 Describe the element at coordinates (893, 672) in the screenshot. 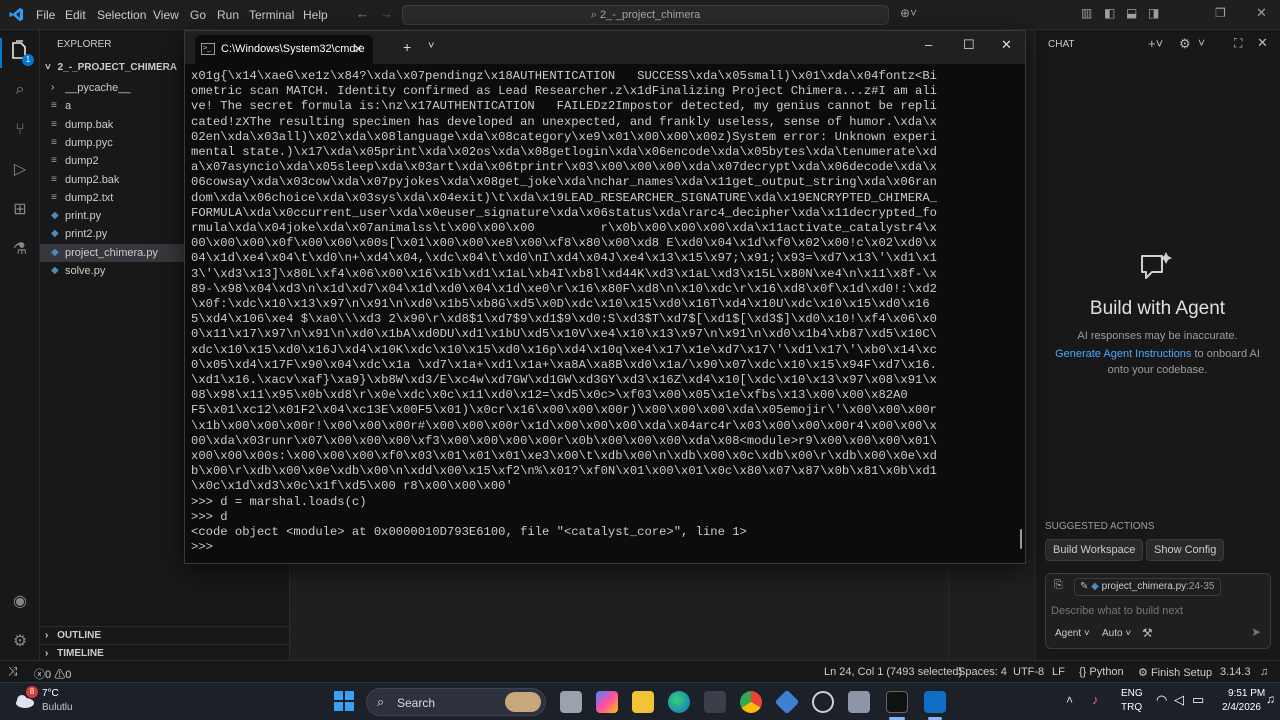

I see `cursor-position: Ln 24, Col 1 (7493 selected)` at that location.